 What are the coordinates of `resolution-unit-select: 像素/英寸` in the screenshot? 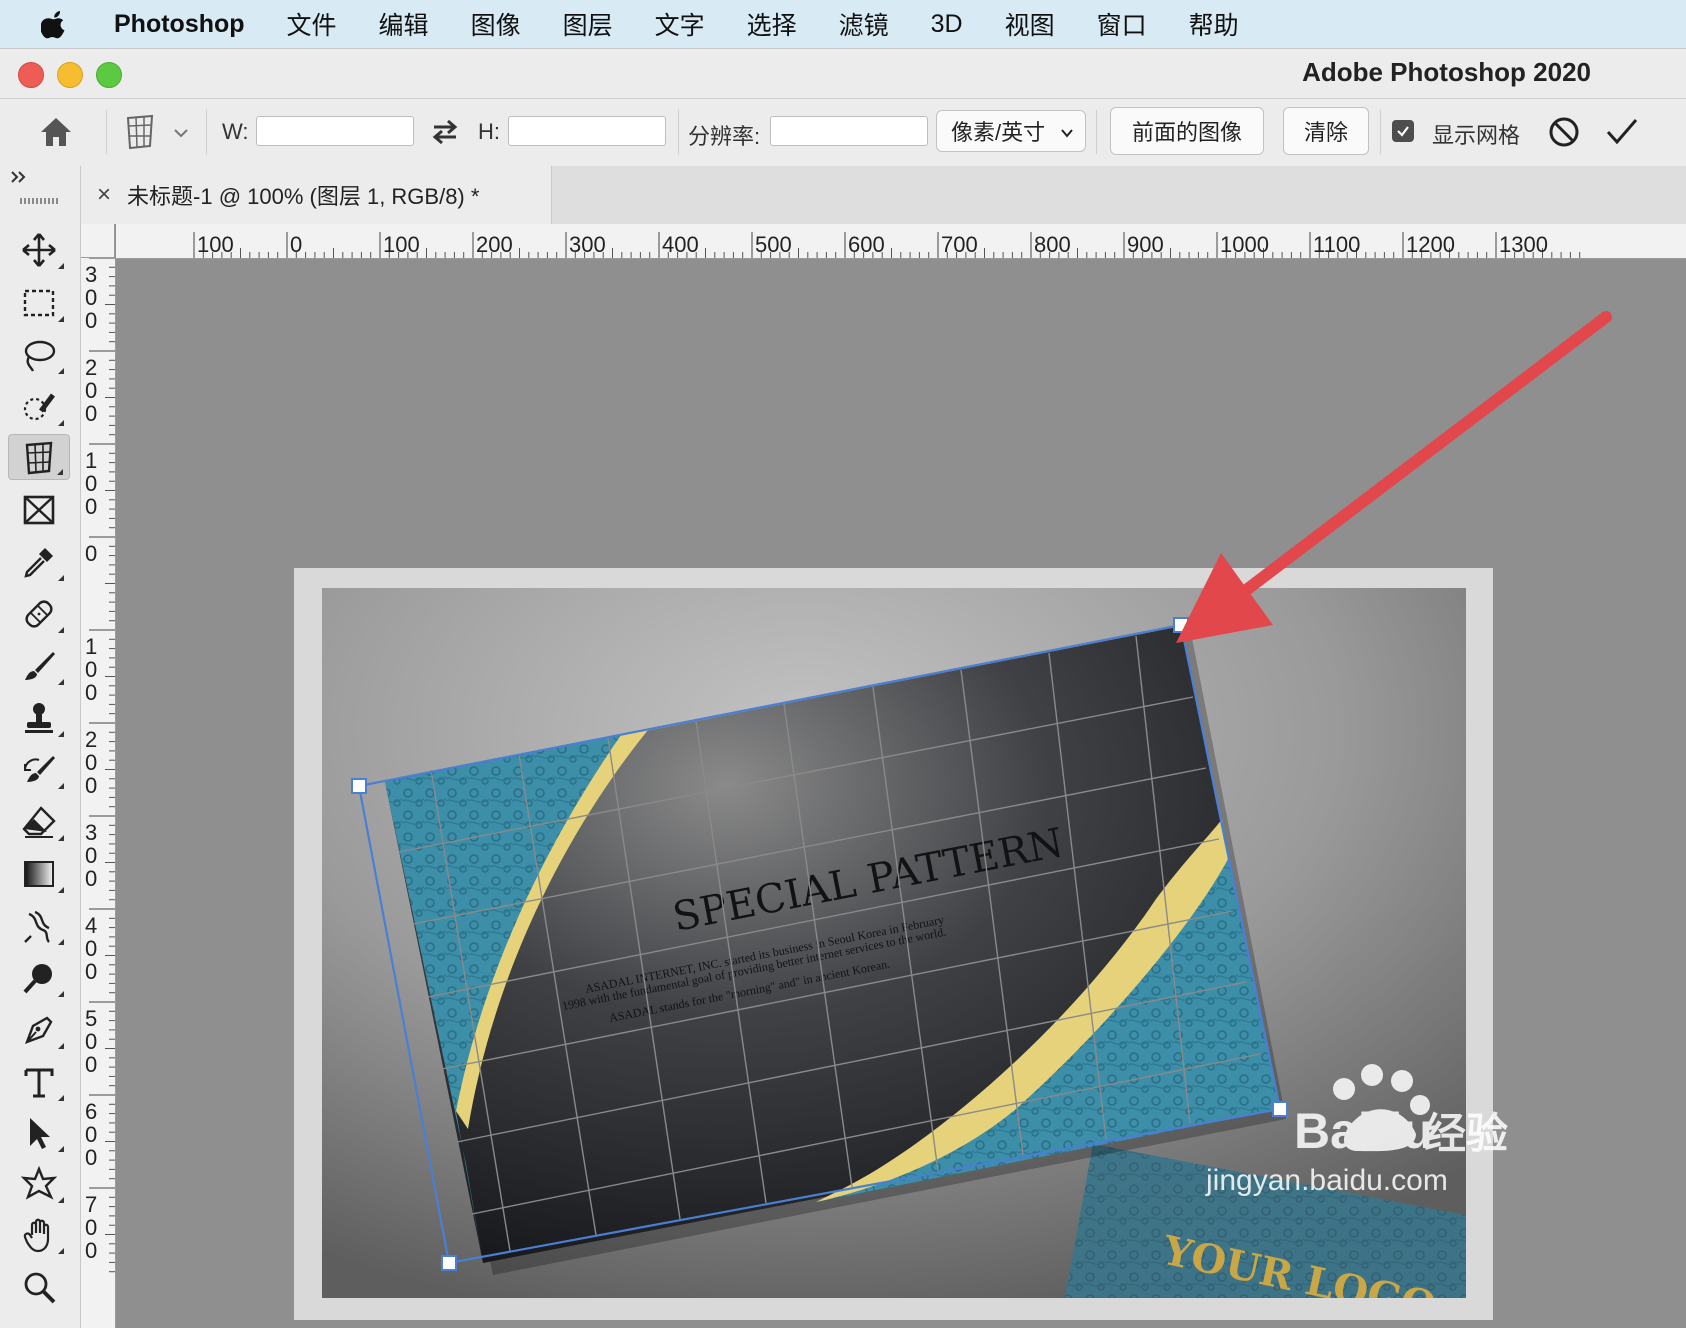 It's located at (1011, 131).